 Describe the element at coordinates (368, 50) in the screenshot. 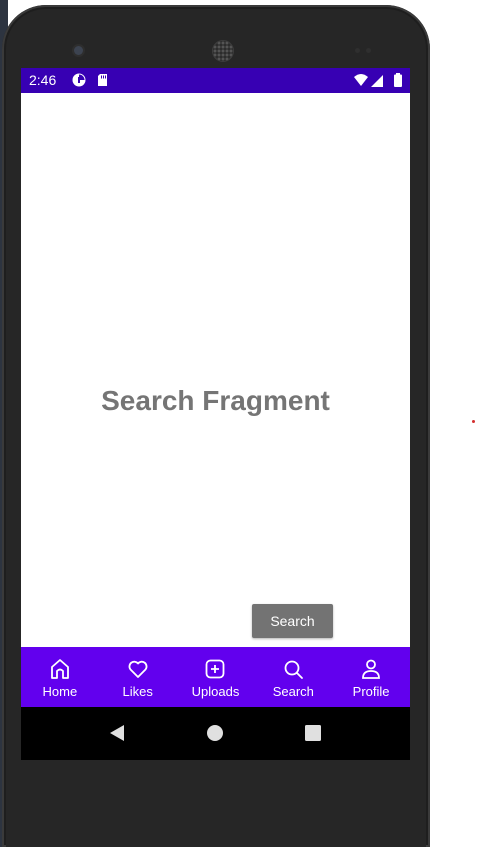

I see `light-sensor` at that location.